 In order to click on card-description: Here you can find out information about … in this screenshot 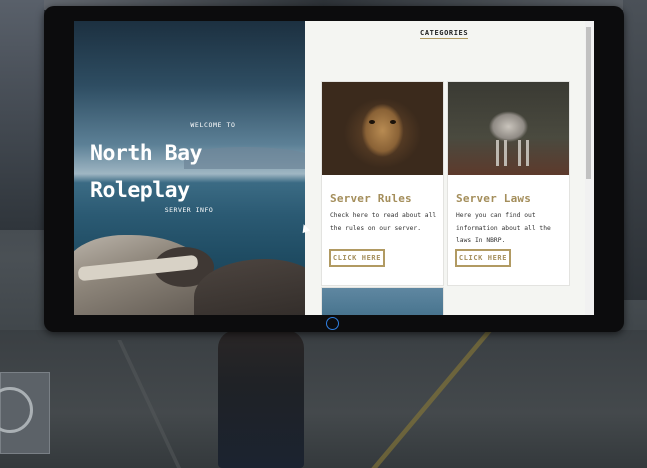, I will do `click(503, 228)`.